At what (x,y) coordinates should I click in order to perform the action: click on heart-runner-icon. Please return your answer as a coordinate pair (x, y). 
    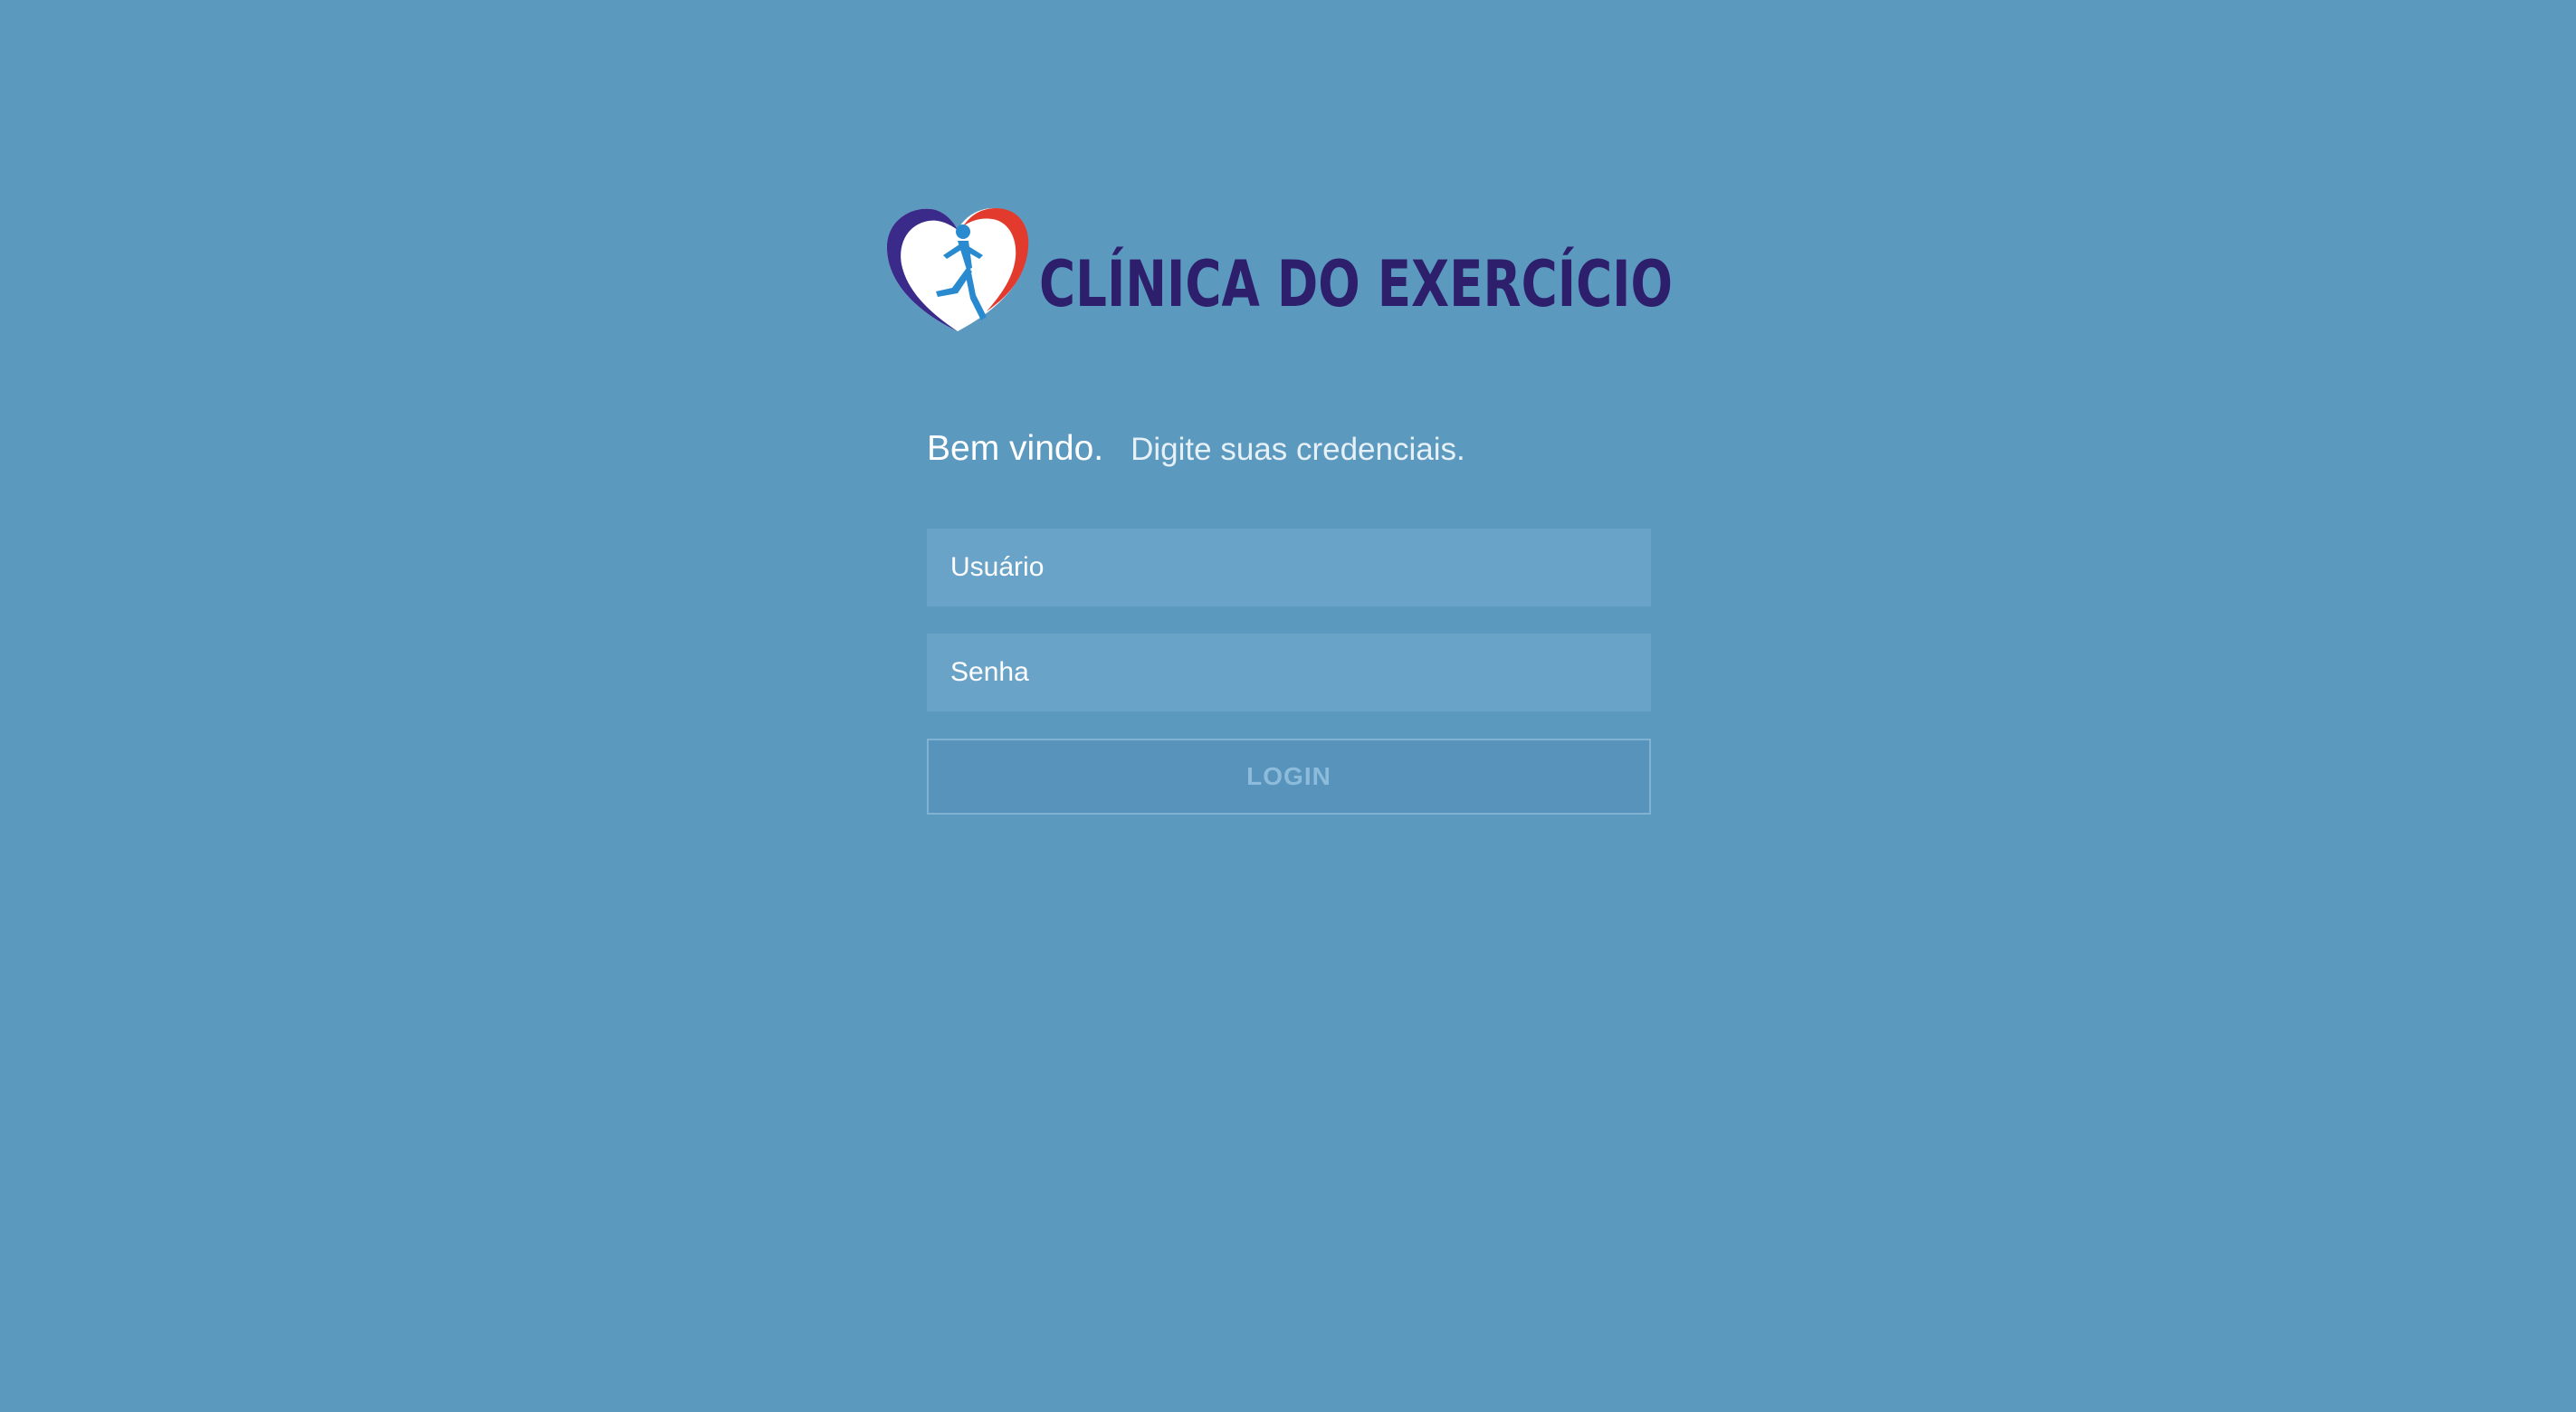
    Looking at the image, I should click on (957, 269).